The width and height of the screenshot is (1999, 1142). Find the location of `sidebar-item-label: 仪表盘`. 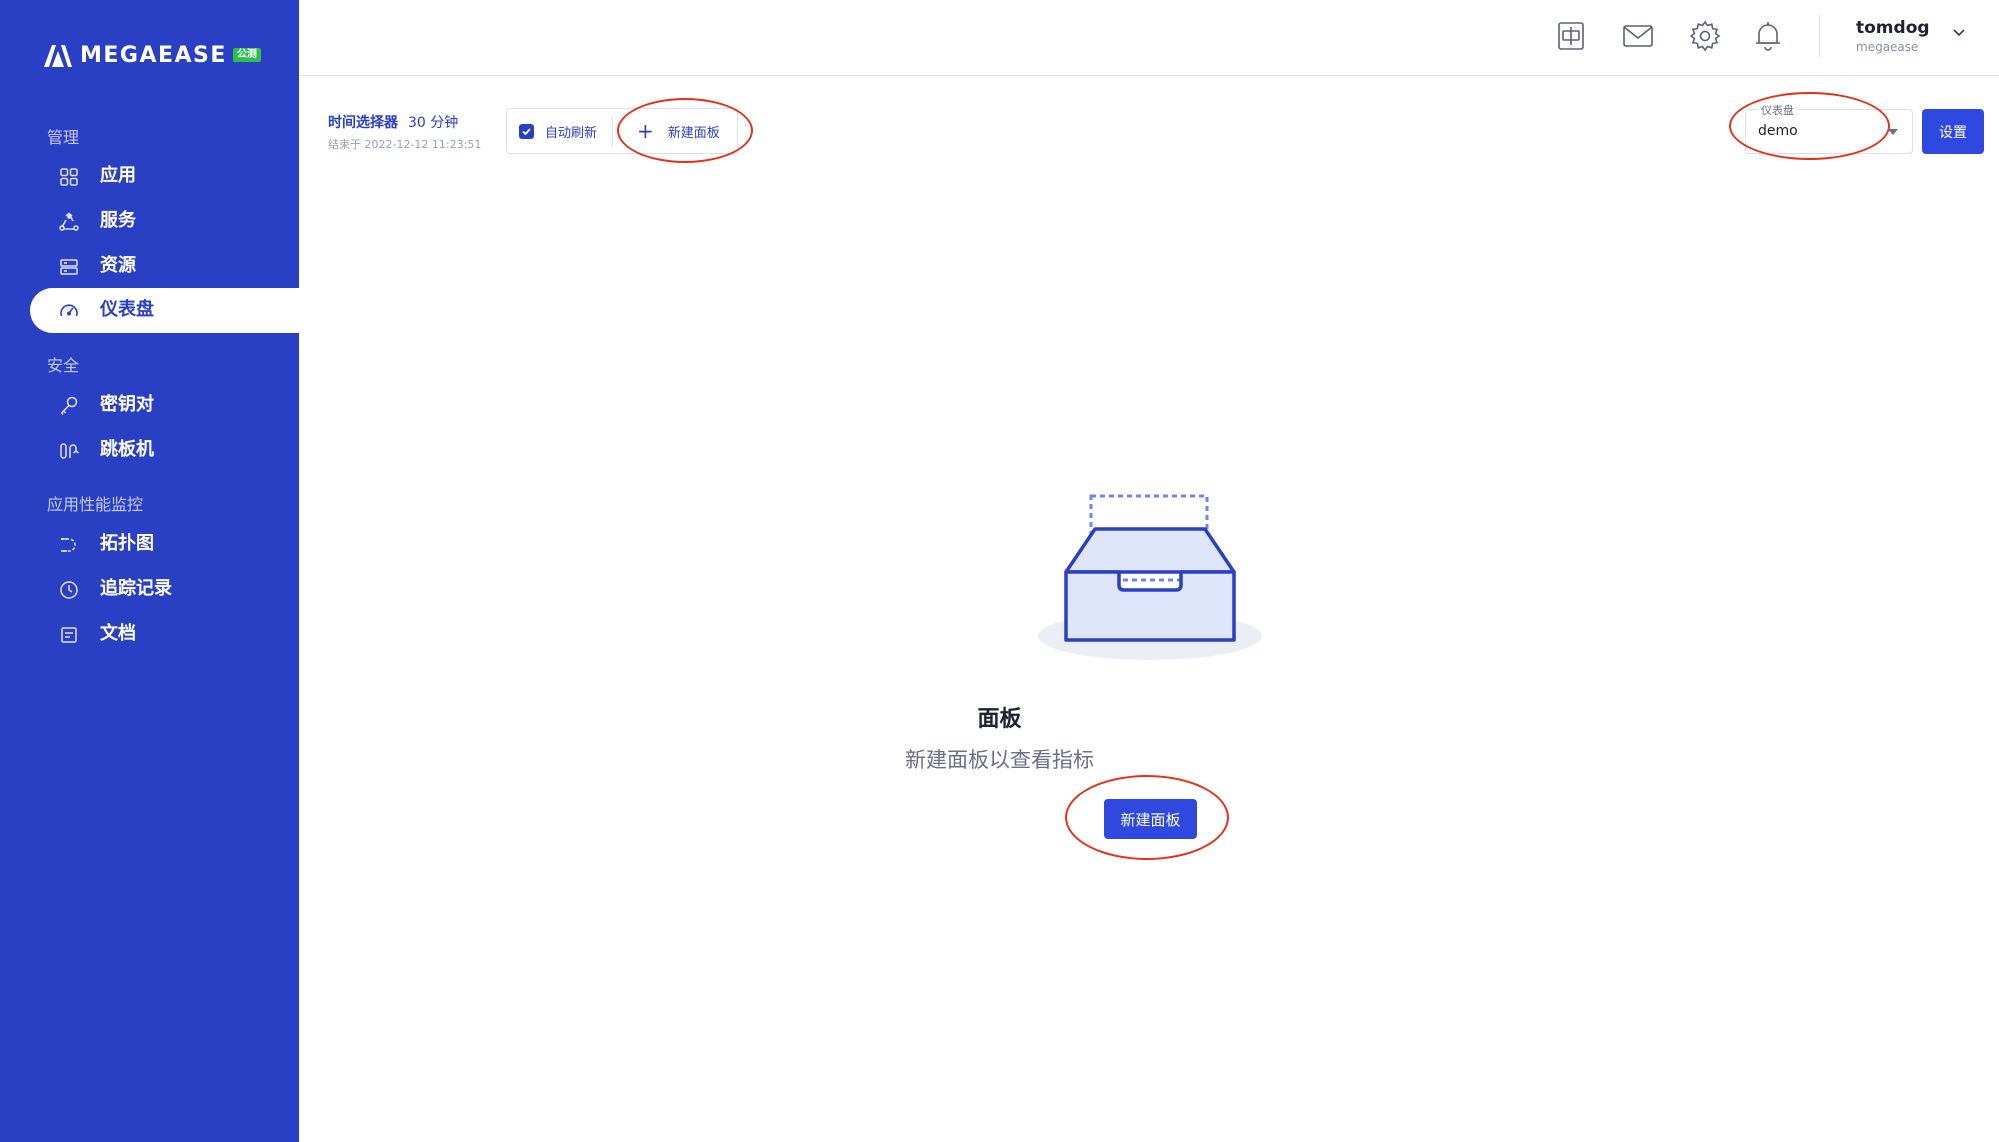

sidebar-item-label: 仪表盘 is located at coordinates (127, 309).